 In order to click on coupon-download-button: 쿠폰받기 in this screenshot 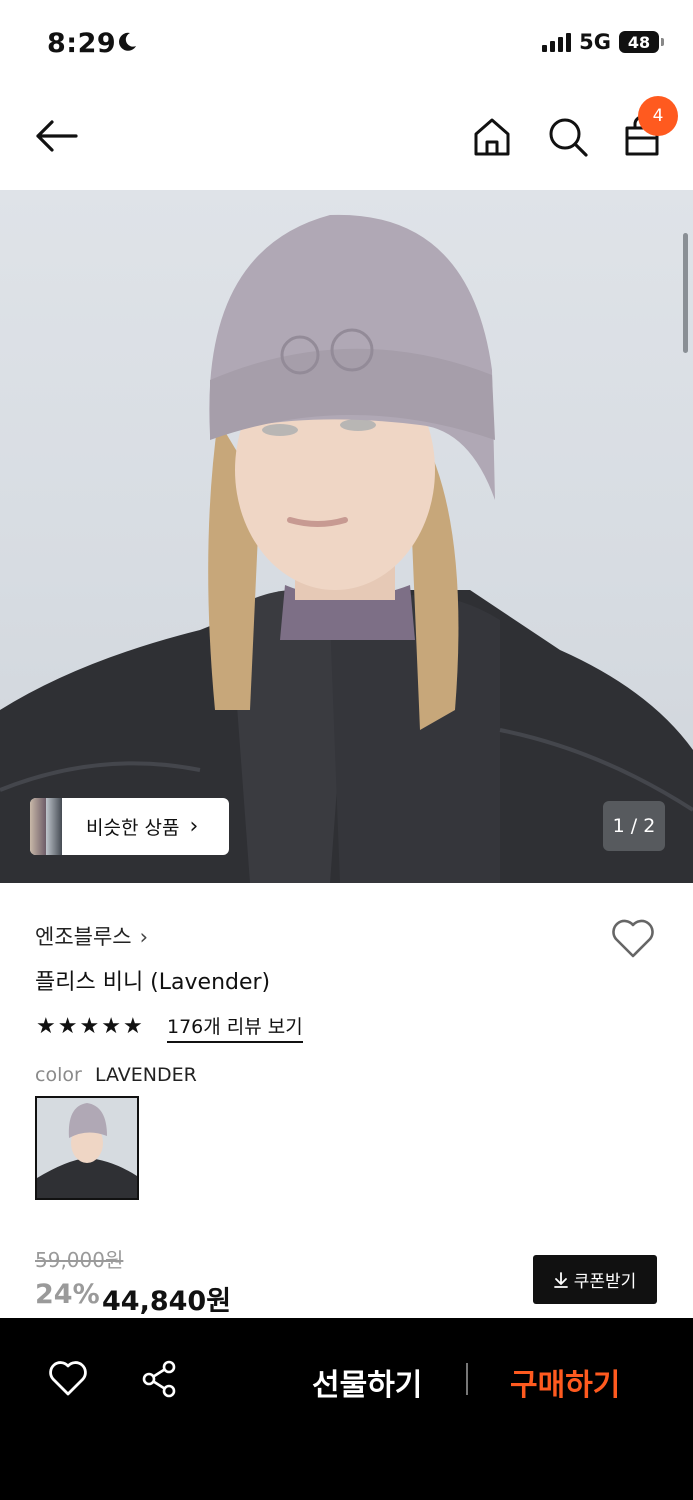, I will do `click(595, 1279)`.